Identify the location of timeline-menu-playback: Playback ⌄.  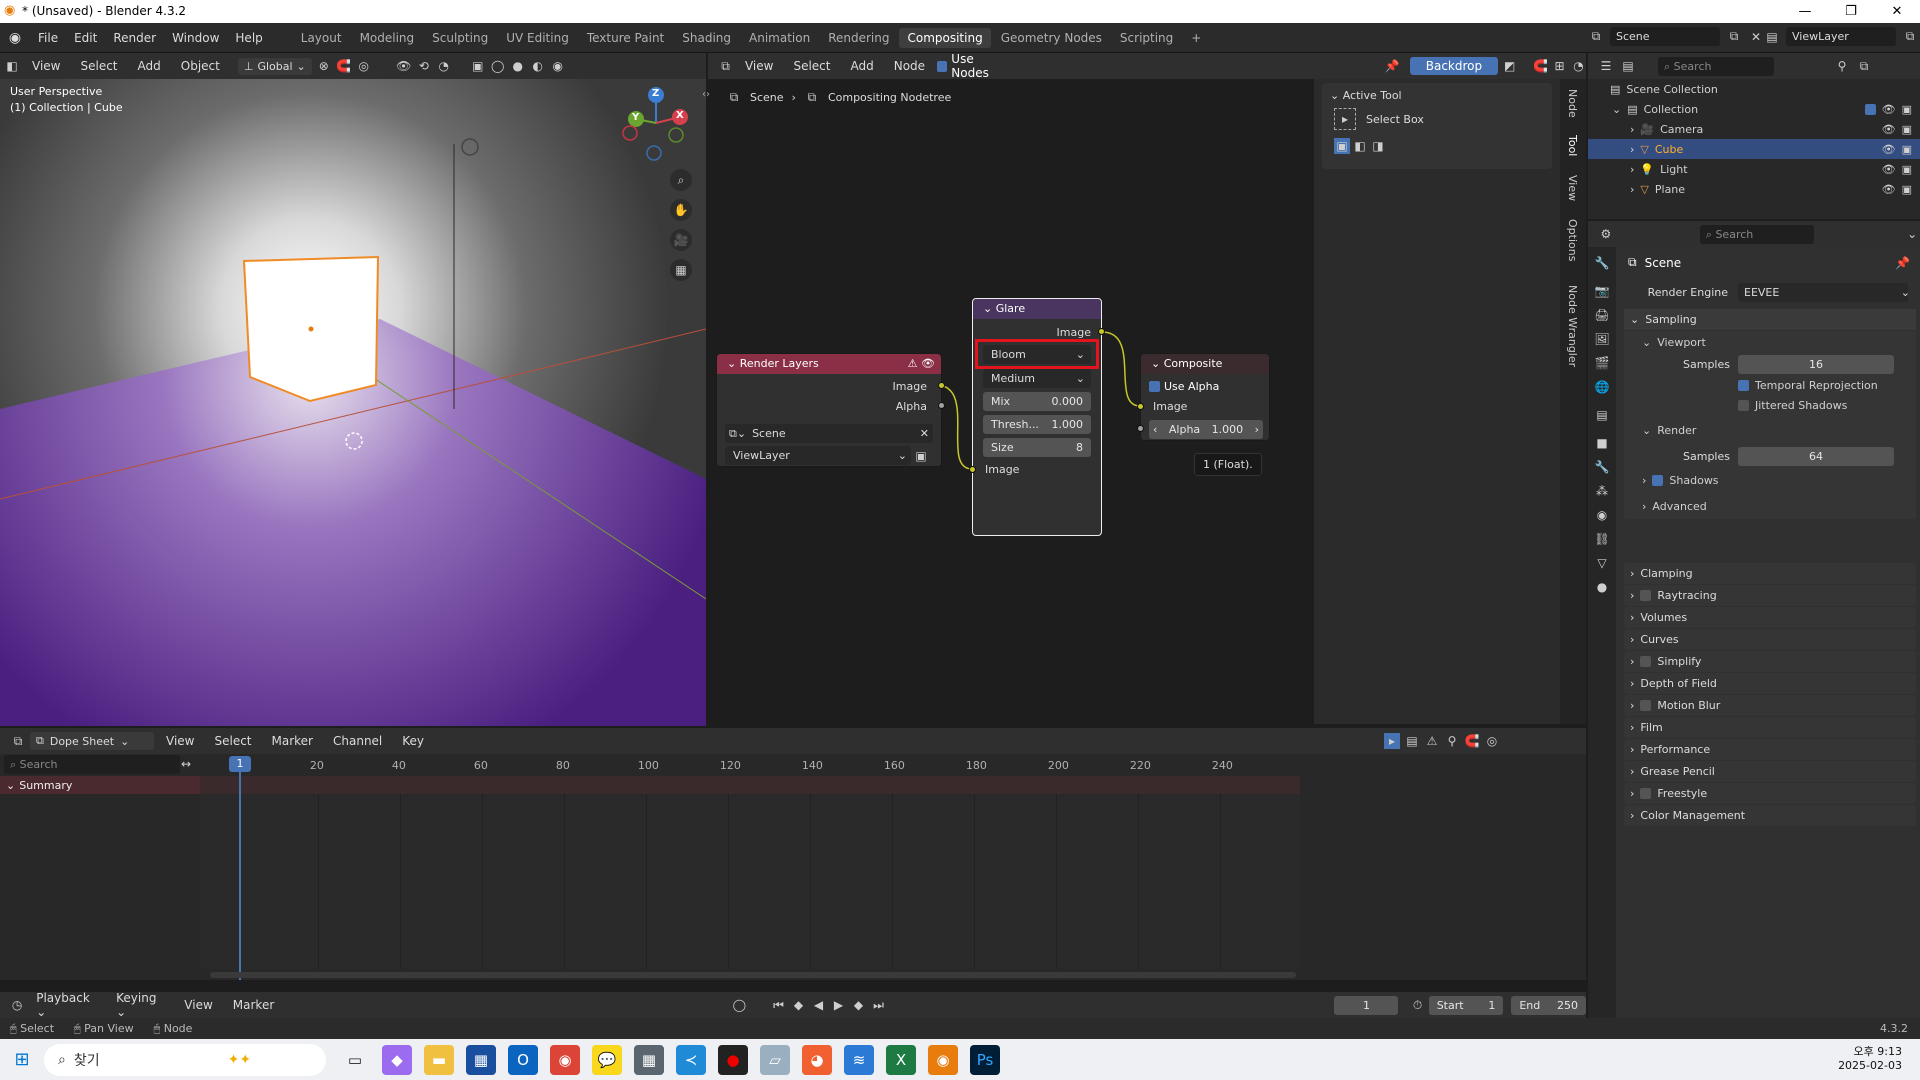
(66, 1005).